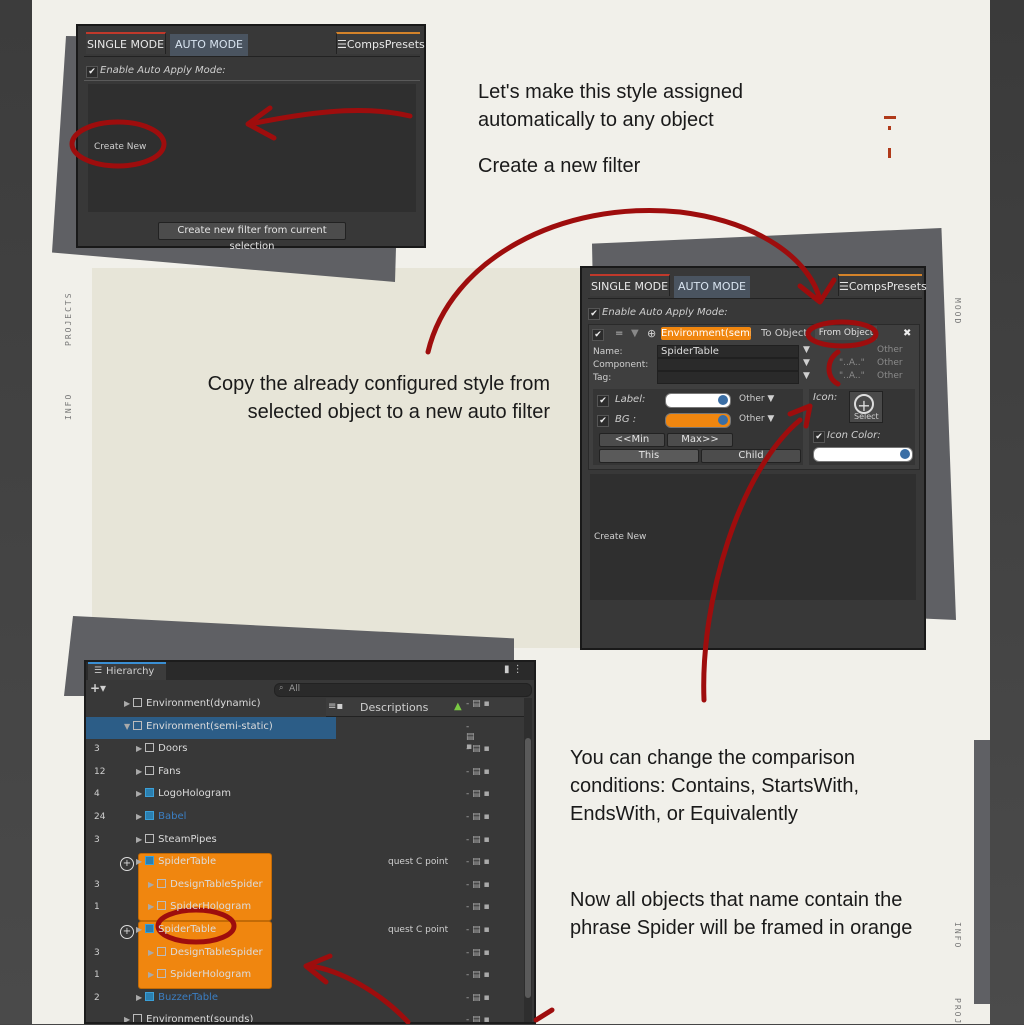  What do you see at coordinates (852, 363) in the screenshot?
I see `component-mode: "..A.."` at bounding box center [852, 363].